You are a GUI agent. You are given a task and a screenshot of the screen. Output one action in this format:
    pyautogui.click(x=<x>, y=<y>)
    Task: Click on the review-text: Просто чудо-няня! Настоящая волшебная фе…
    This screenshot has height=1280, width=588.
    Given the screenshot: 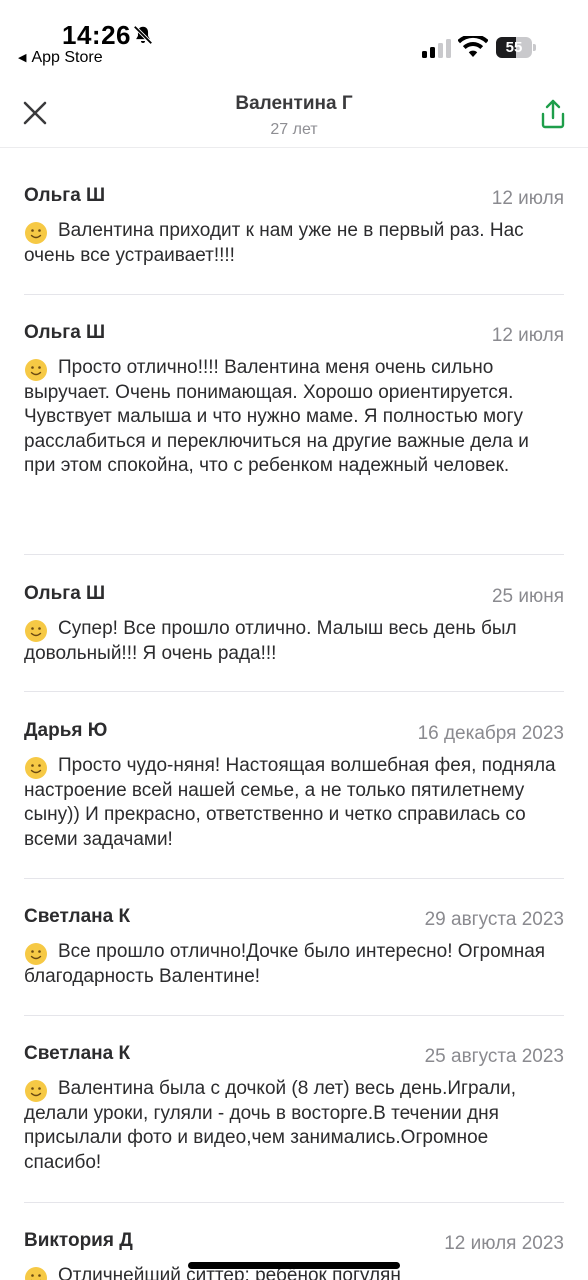 What is the action you would take?
    pyautogui.click(x=290, y=802)
    